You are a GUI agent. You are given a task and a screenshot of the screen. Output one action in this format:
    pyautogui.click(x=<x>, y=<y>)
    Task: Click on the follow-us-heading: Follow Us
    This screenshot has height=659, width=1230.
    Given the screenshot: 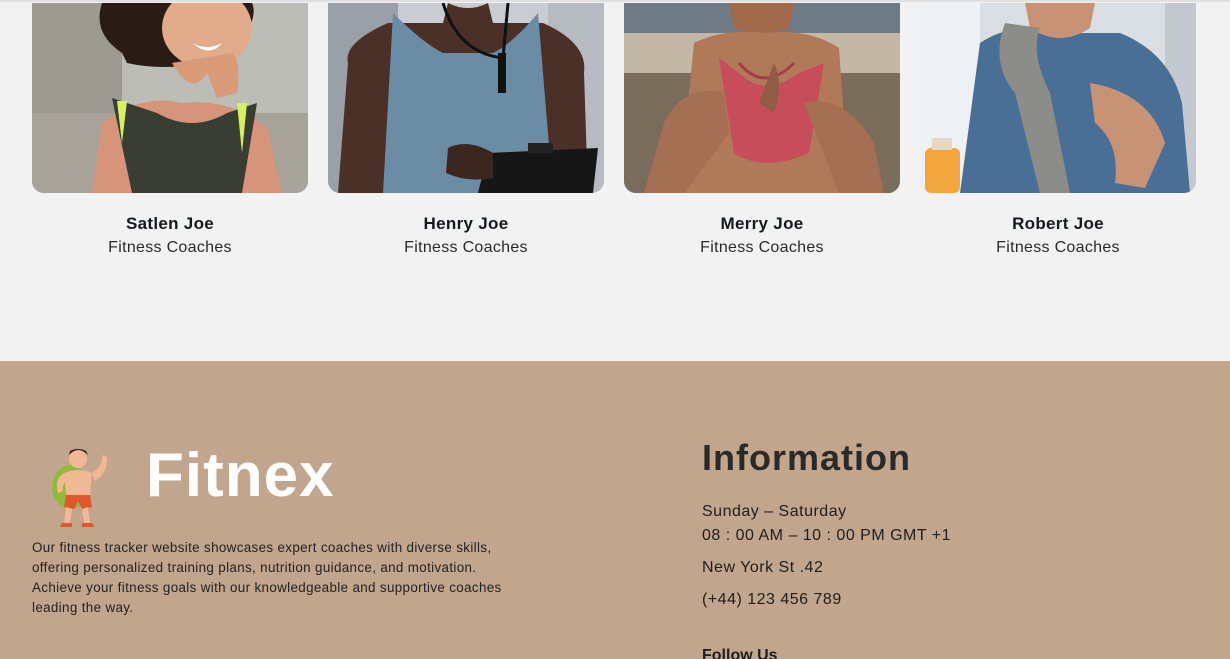 What is the action you would take?
    pyautogui.click(x=740, y=653)
    